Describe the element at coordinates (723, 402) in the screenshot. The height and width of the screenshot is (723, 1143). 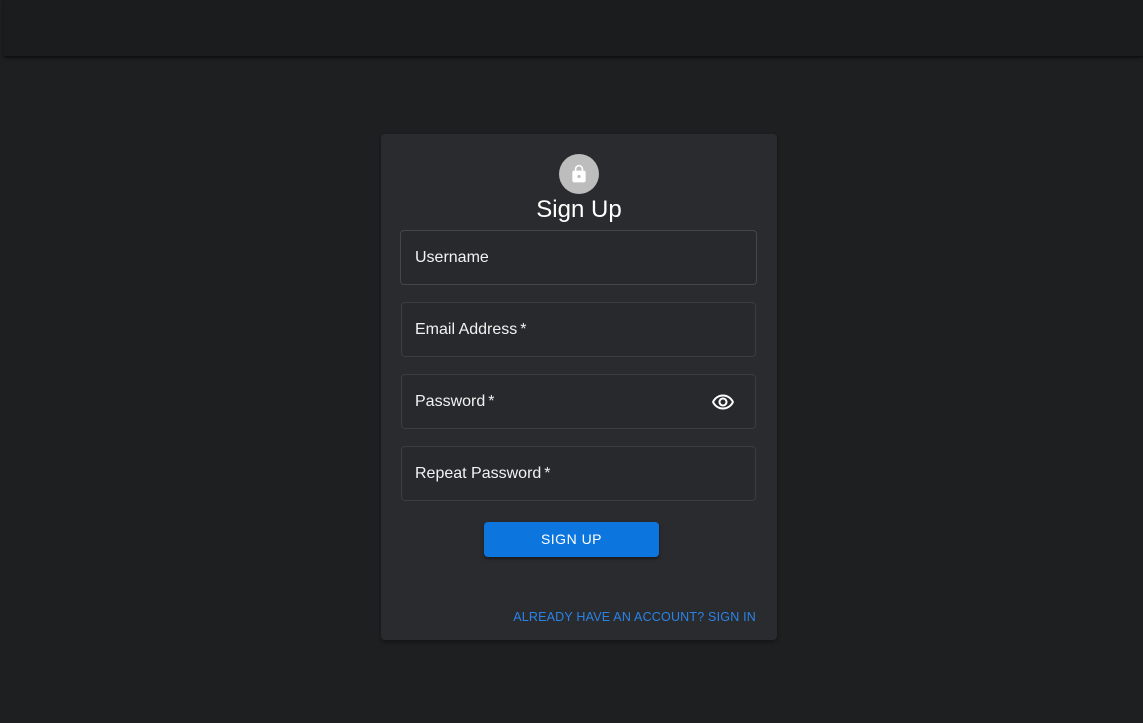
I see `eye-icon` at that location.